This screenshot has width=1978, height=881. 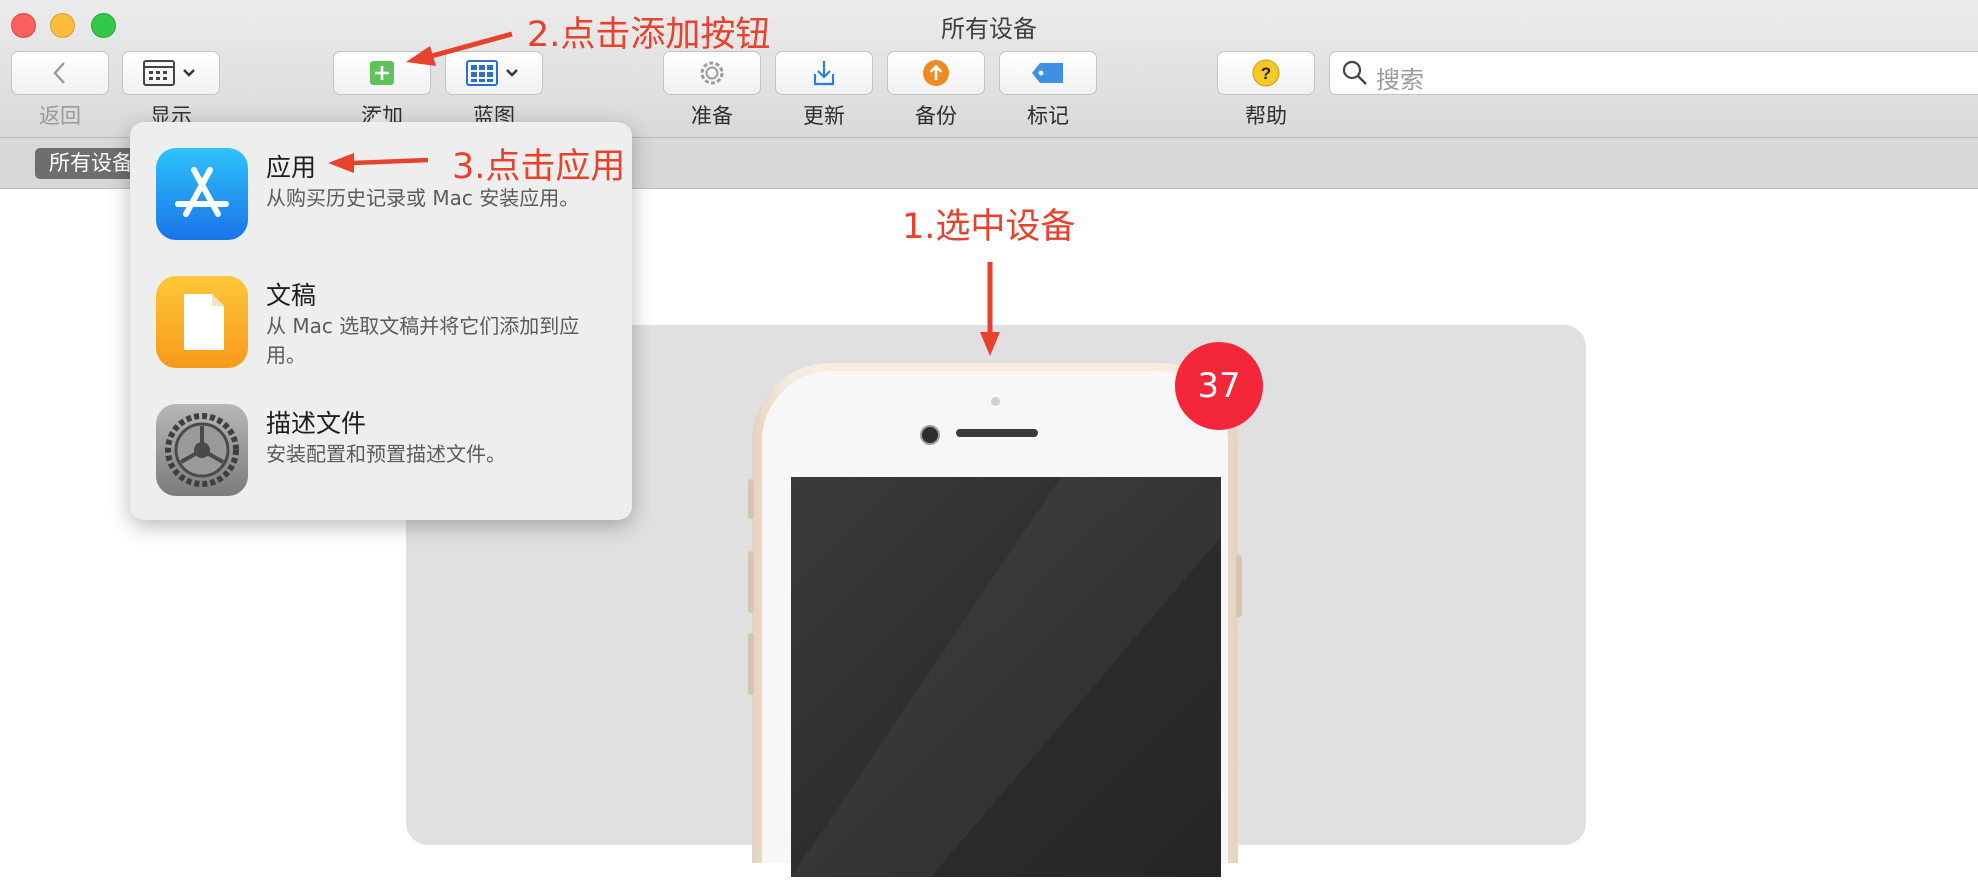 What do you see at coordinates (291, 167) in the screenshot?
I see `menu-item-title: 应用` at bounding box center [291, 167].